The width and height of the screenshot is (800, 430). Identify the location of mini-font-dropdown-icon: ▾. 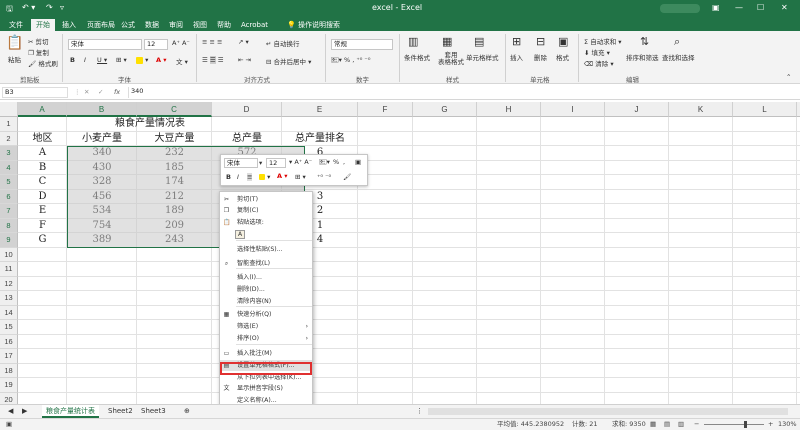
(260, 163).